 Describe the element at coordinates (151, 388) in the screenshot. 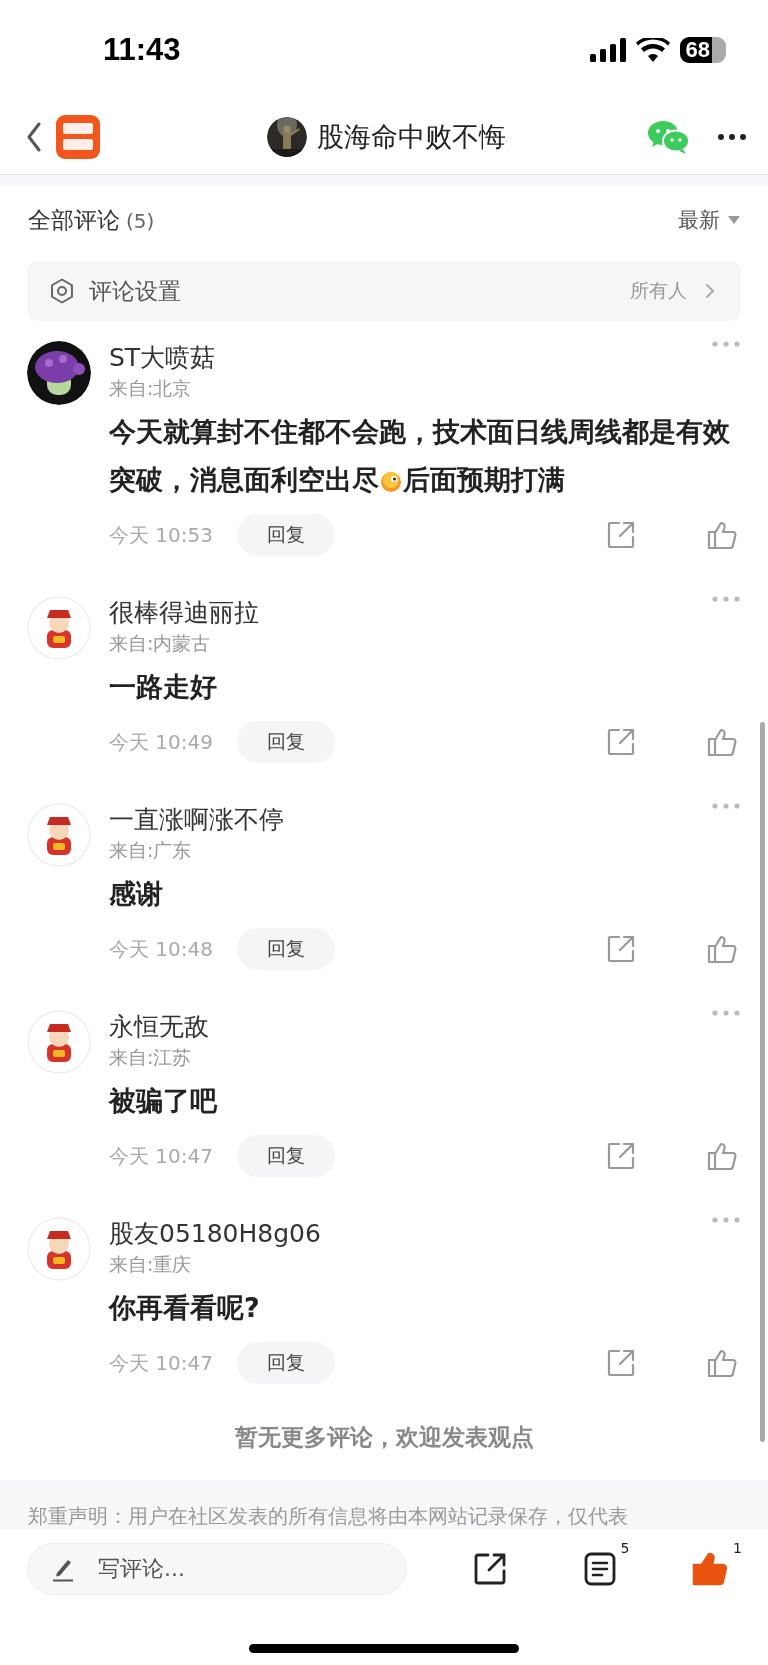

I see `location-text: 来自:北京` at that location.